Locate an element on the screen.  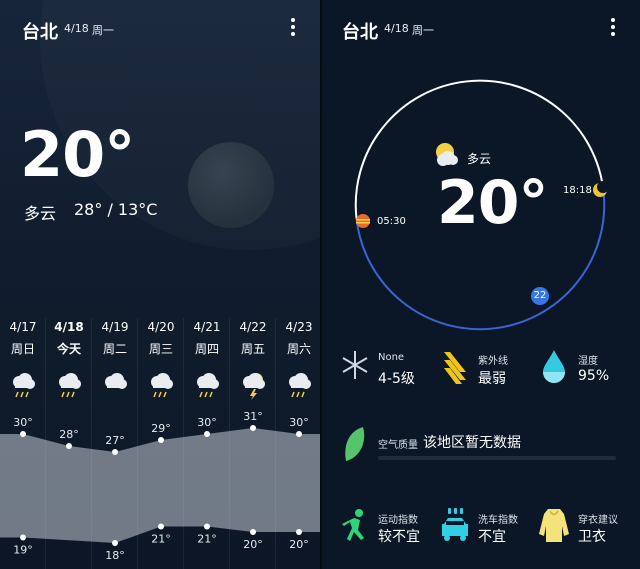
carwash-value: 不宜 is located at coordinates (492, 537).